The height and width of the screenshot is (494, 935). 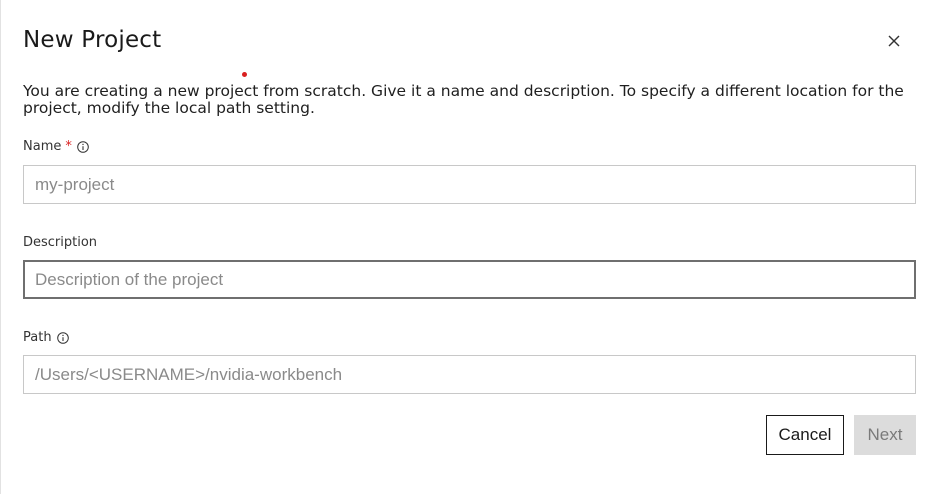 I want to click on required-marker: *, so click(x=68, y=146).